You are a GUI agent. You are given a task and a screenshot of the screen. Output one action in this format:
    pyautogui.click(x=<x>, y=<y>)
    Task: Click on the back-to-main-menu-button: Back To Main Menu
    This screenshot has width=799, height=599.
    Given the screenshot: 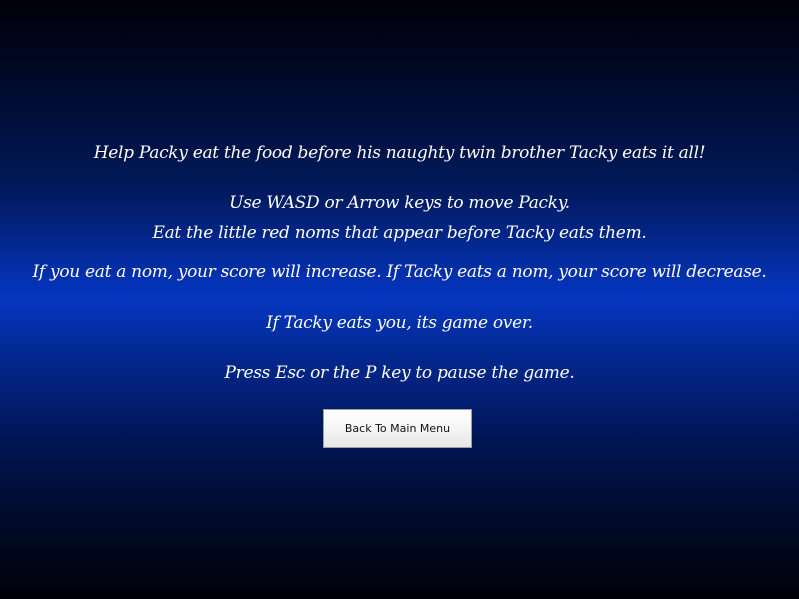 What is the action you would take?
    pyautogui.click(x=397, y=428)
    